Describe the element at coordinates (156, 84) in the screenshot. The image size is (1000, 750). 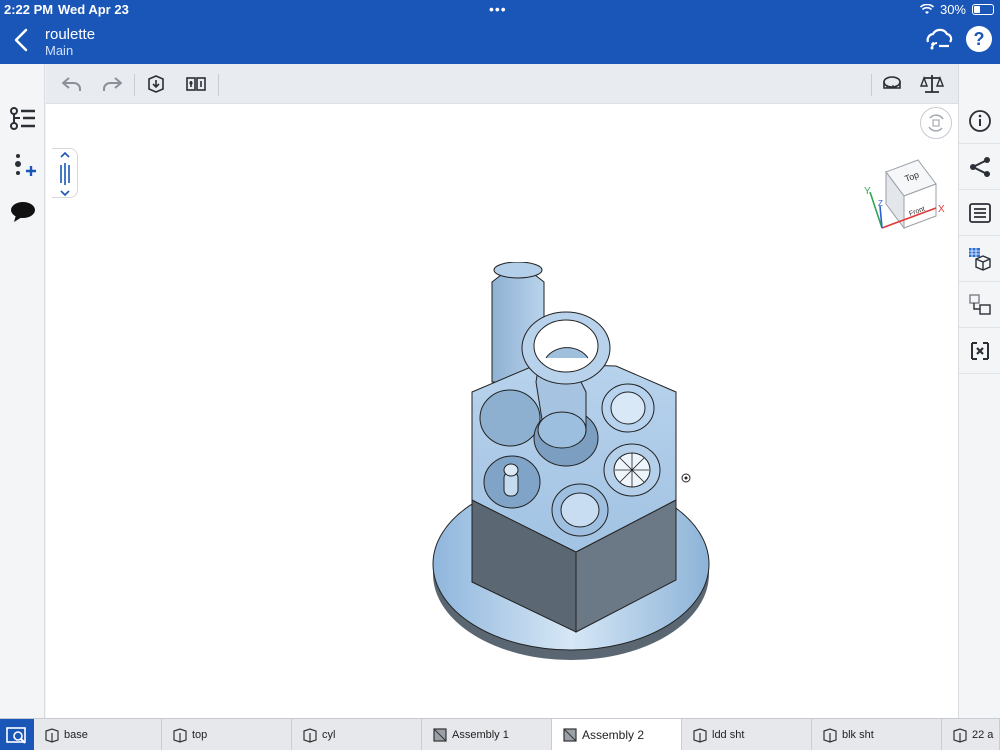
I see `insert-part-icon` at that location.